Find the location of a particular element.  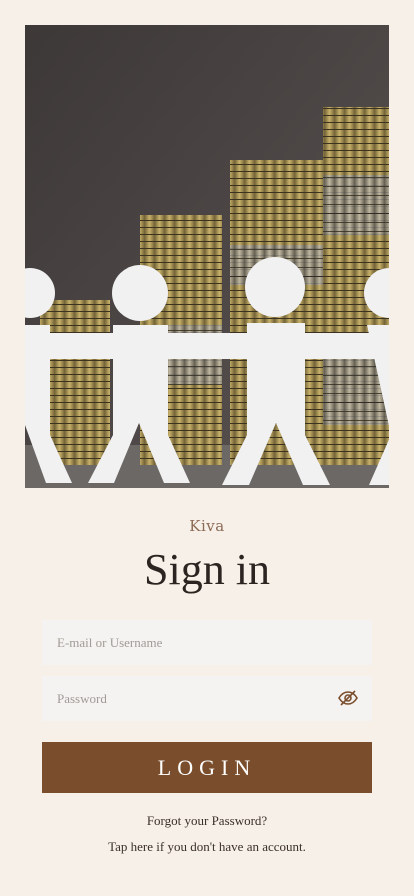

password-input is located at coordinates (207, 698).